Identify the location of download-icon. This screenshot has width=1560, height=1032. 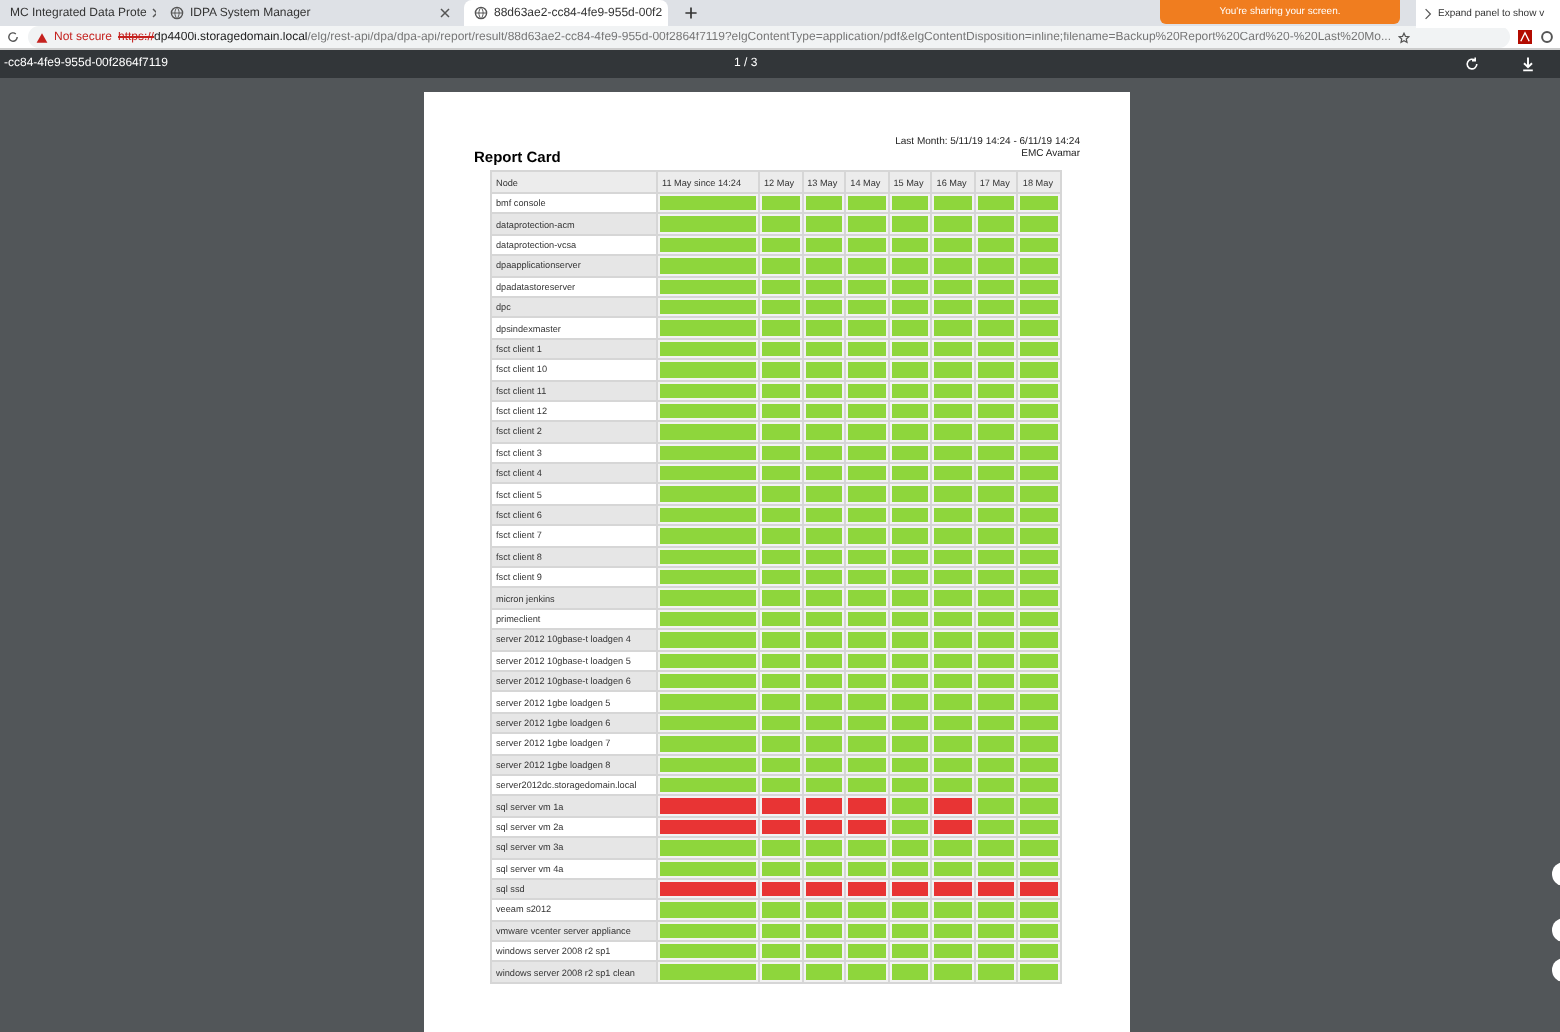
(1528, 64).